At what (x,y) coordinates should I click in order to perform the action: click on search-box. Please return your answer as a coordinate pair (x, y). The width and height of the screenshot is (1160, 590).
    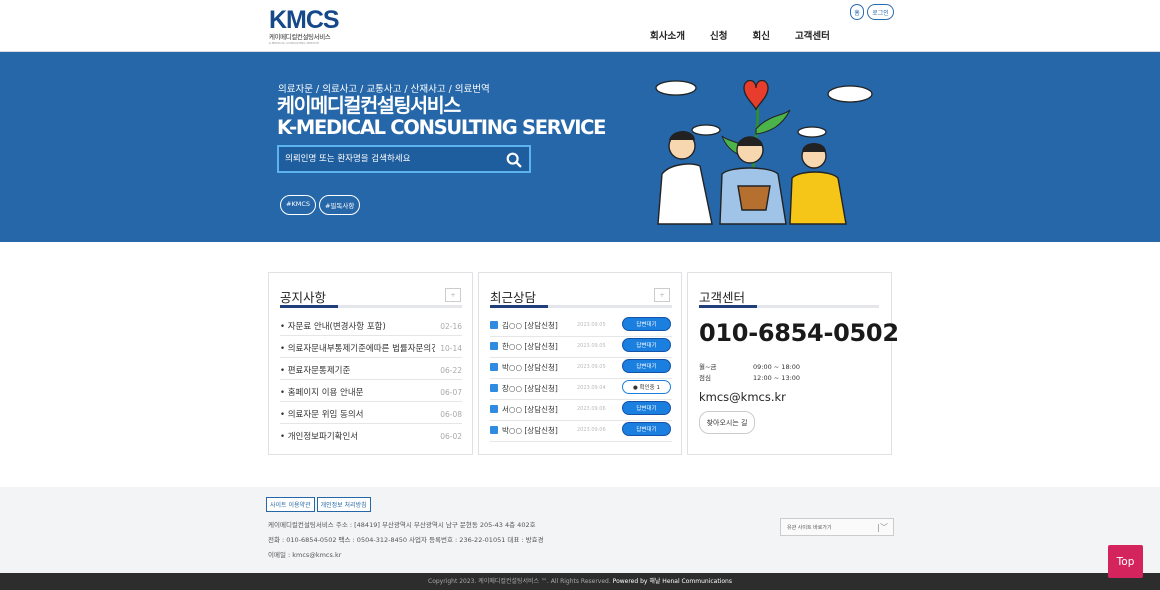
    Looking at the image, I should click on (404, 159).